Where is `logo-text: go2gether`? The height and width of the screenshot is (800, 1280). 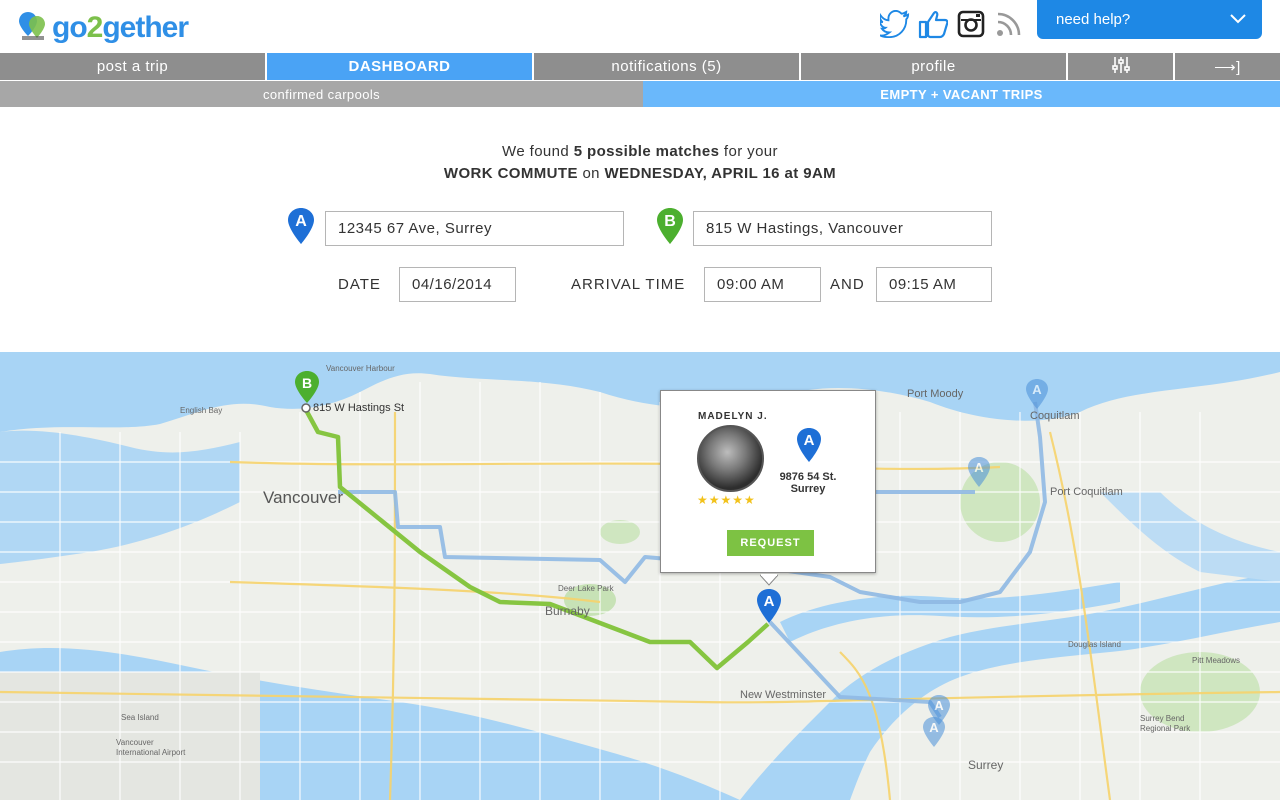
logo-text: go2gether is located at coordinates (120, 27).